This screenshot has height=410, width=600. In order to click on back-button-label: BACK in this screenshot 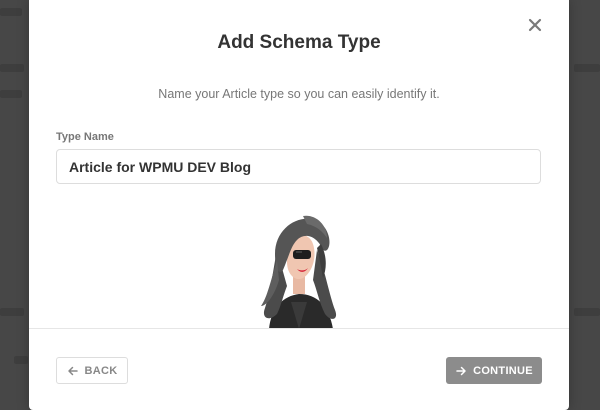, I will do `click(101, 370)`.